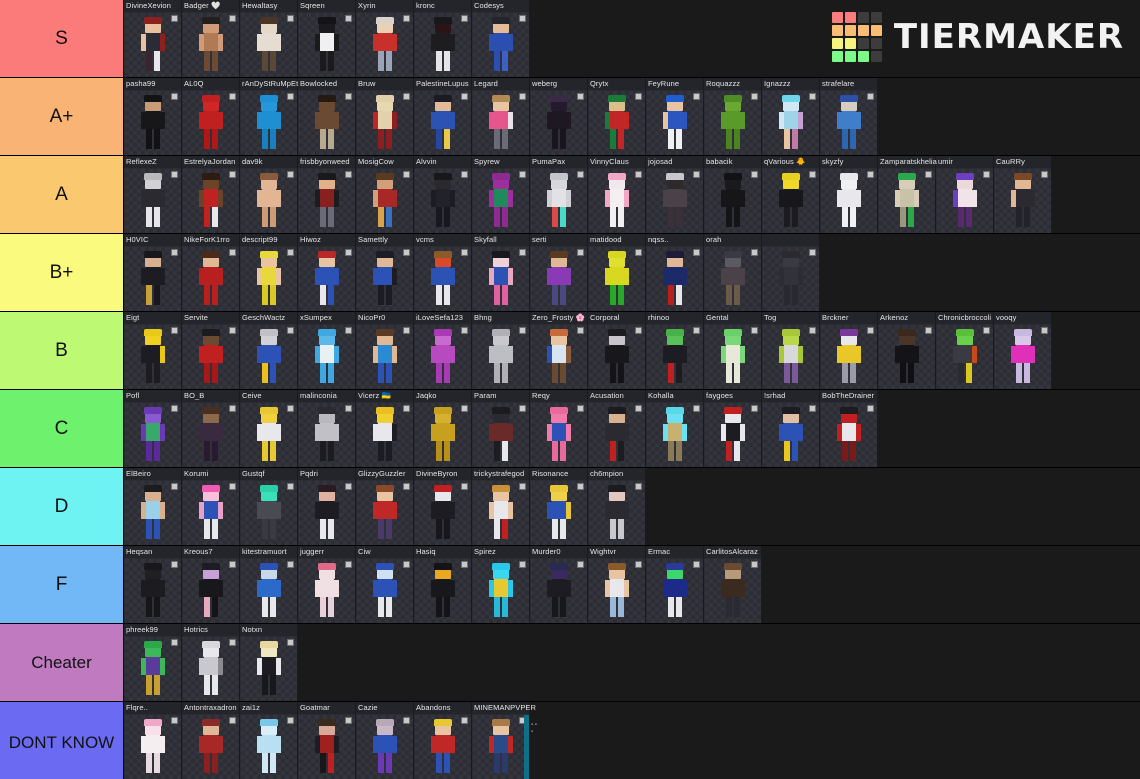 The width and height of the screenshot is (1140, 779). I want to click on tier-item: Risonance, so click(559, 506).